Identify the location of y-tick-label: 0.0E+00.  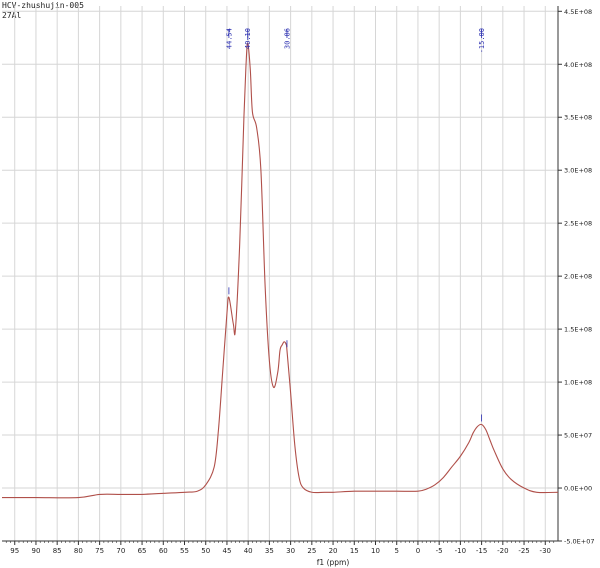
(578, 489).